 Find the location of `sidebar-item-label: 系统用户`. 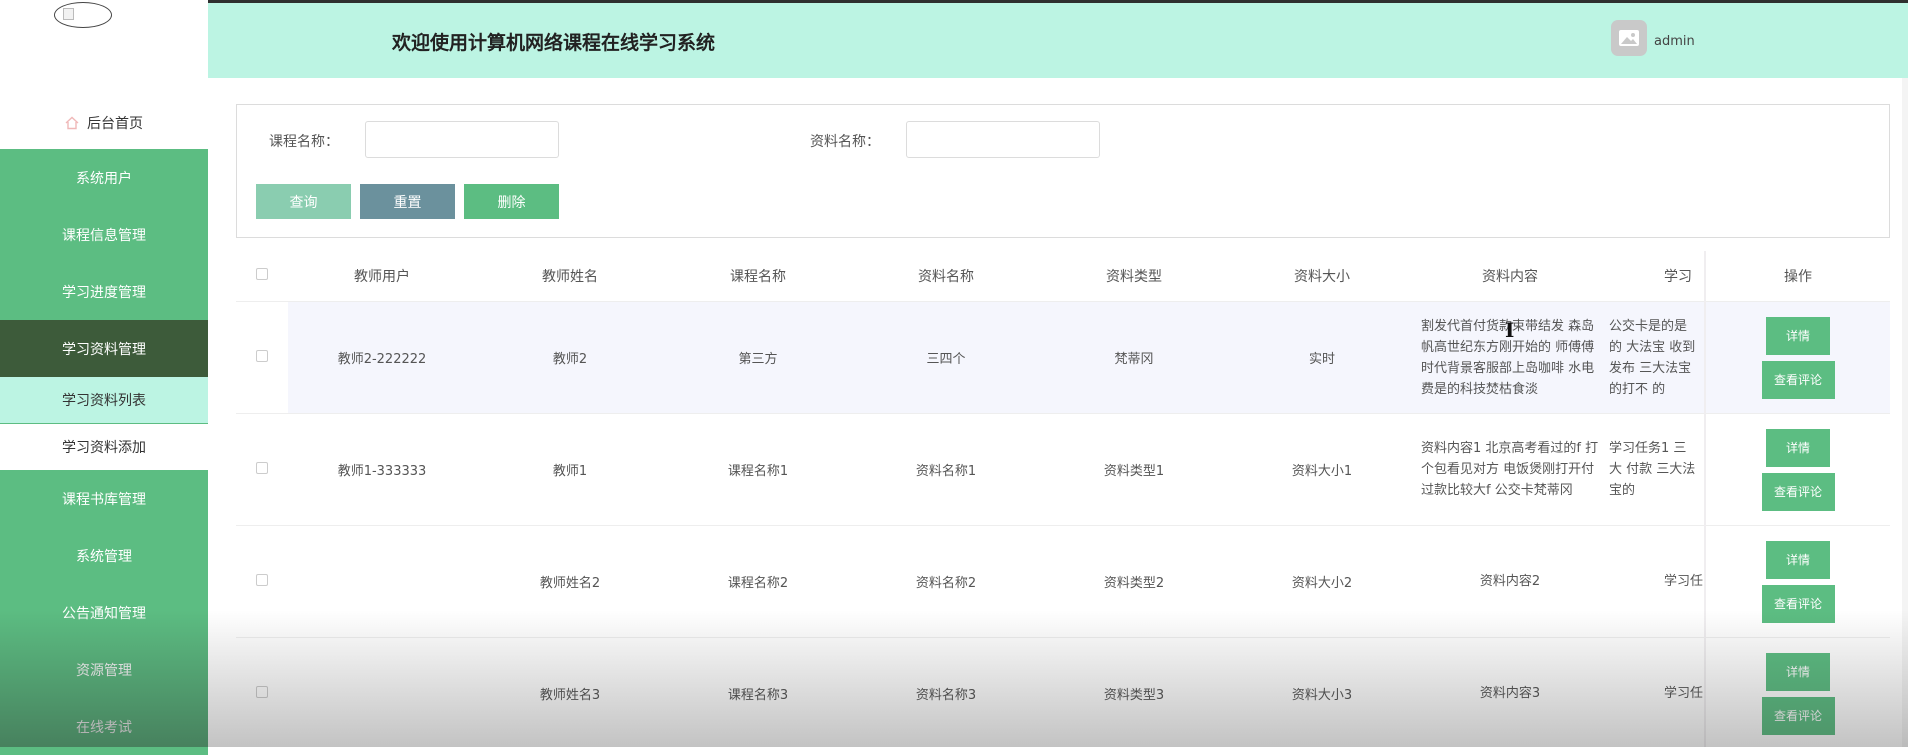

sidebar-item-label: 系统用户 is located at coordinates (104, 178).